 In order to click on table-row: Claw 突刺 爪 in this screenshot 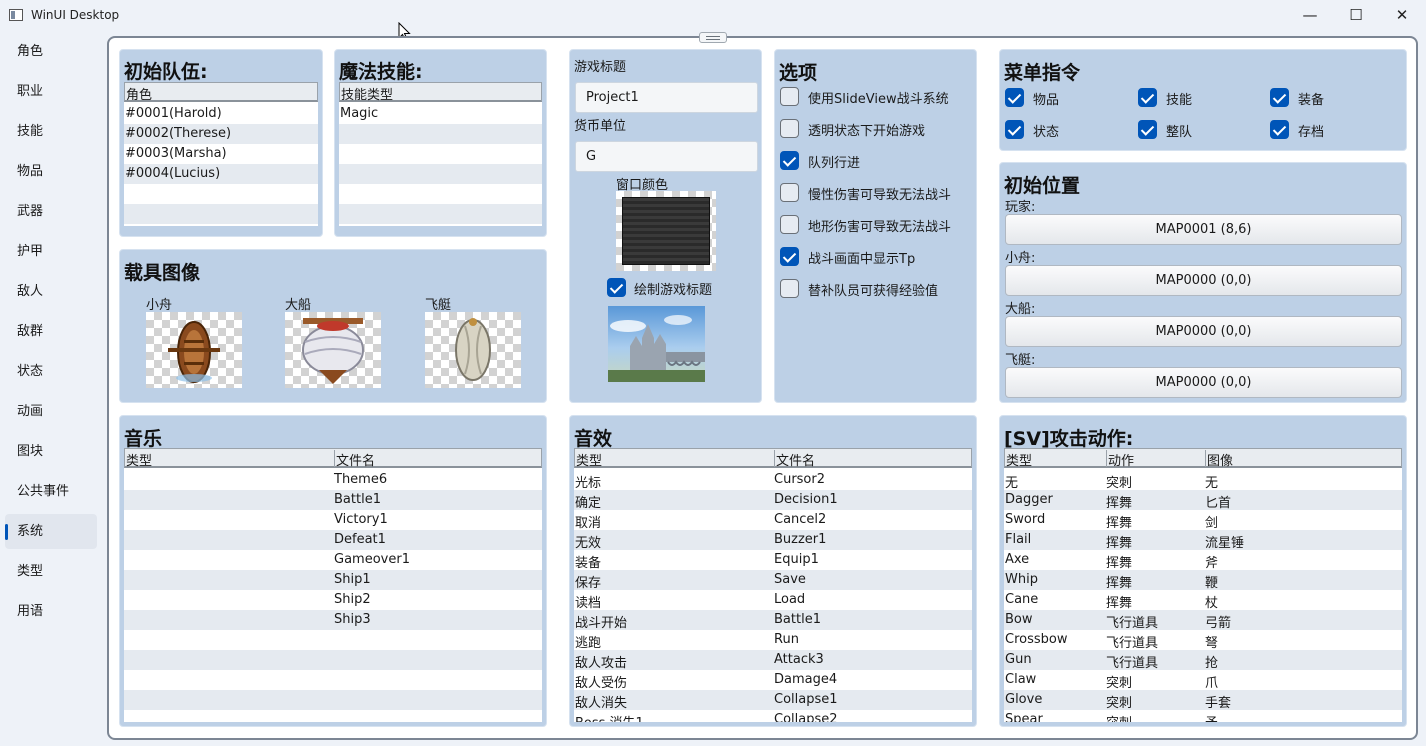, I will do `click(1203, 680)`.